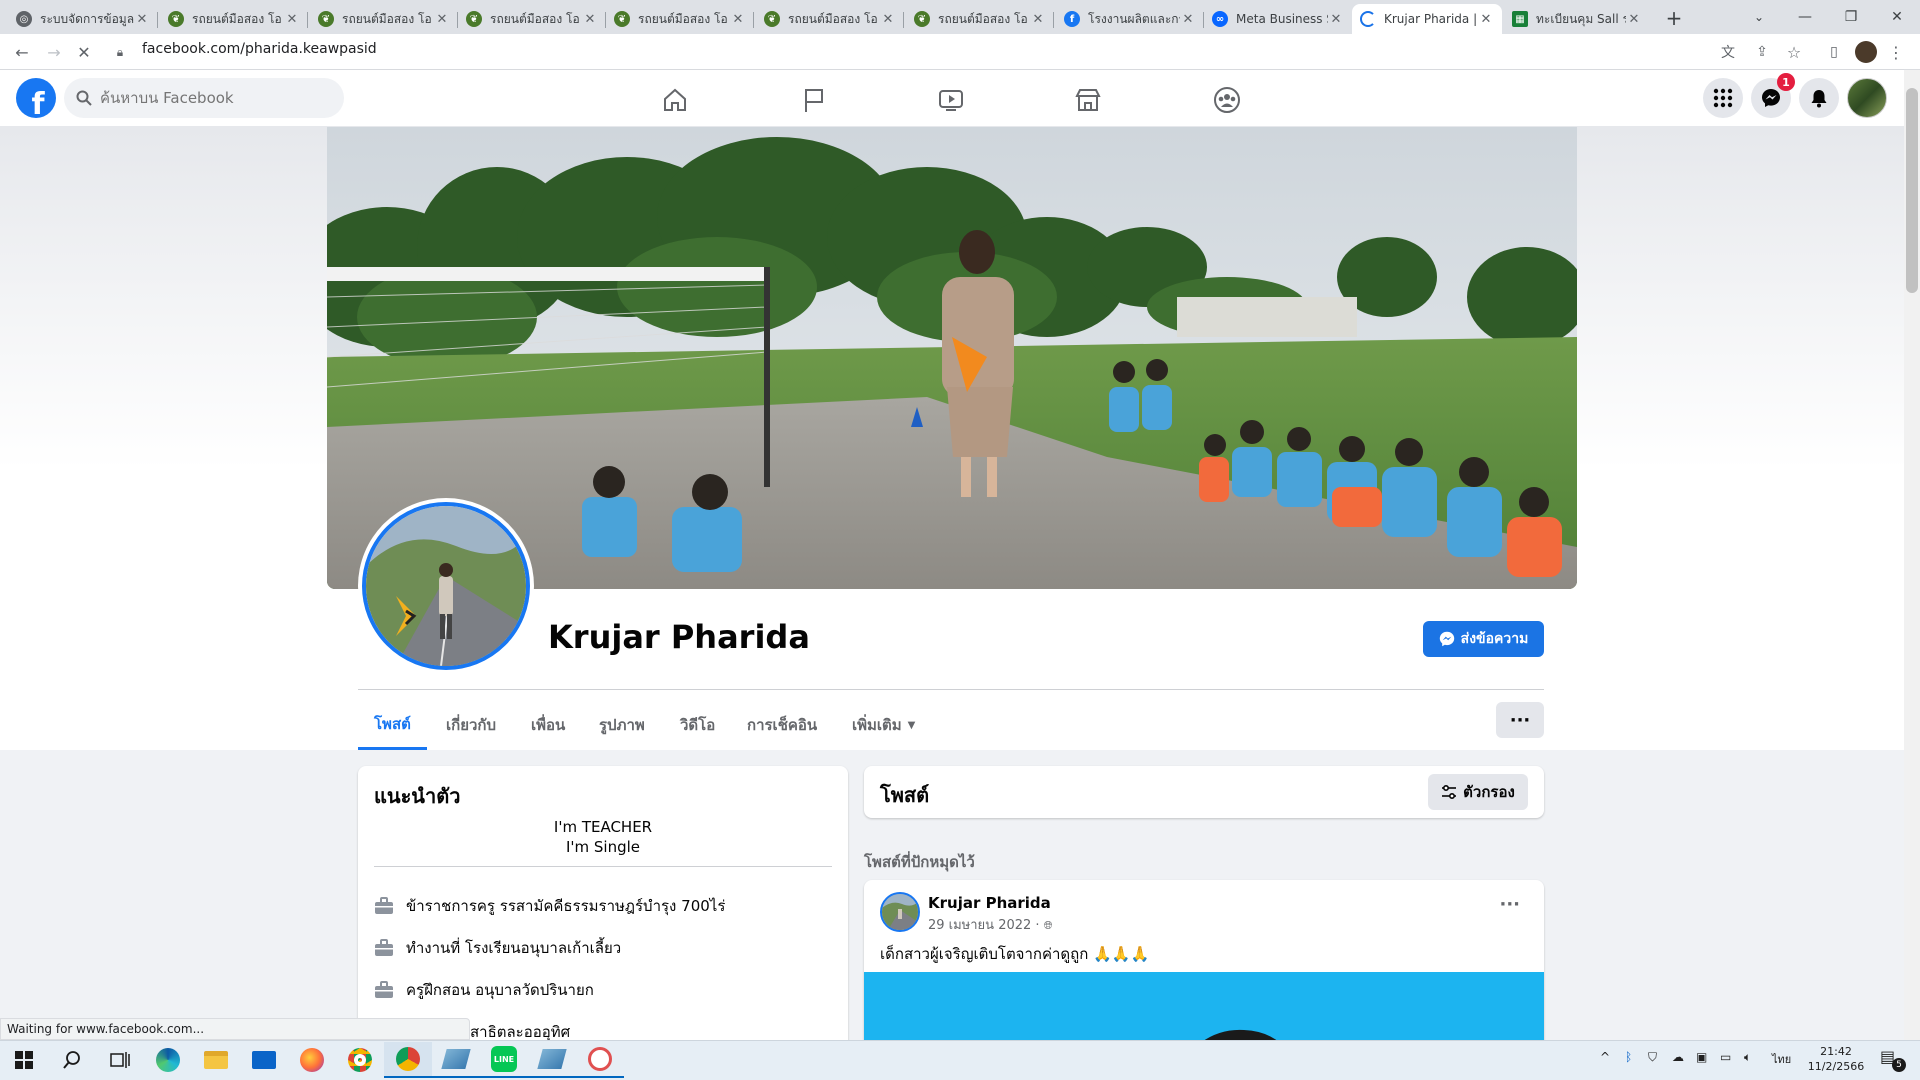  What do you see at coordinates (1130, 19) in the screenshot?
I see `browser-tab: f โรงงานผลิตและกร ✕` at bounding box center [1130, 19].